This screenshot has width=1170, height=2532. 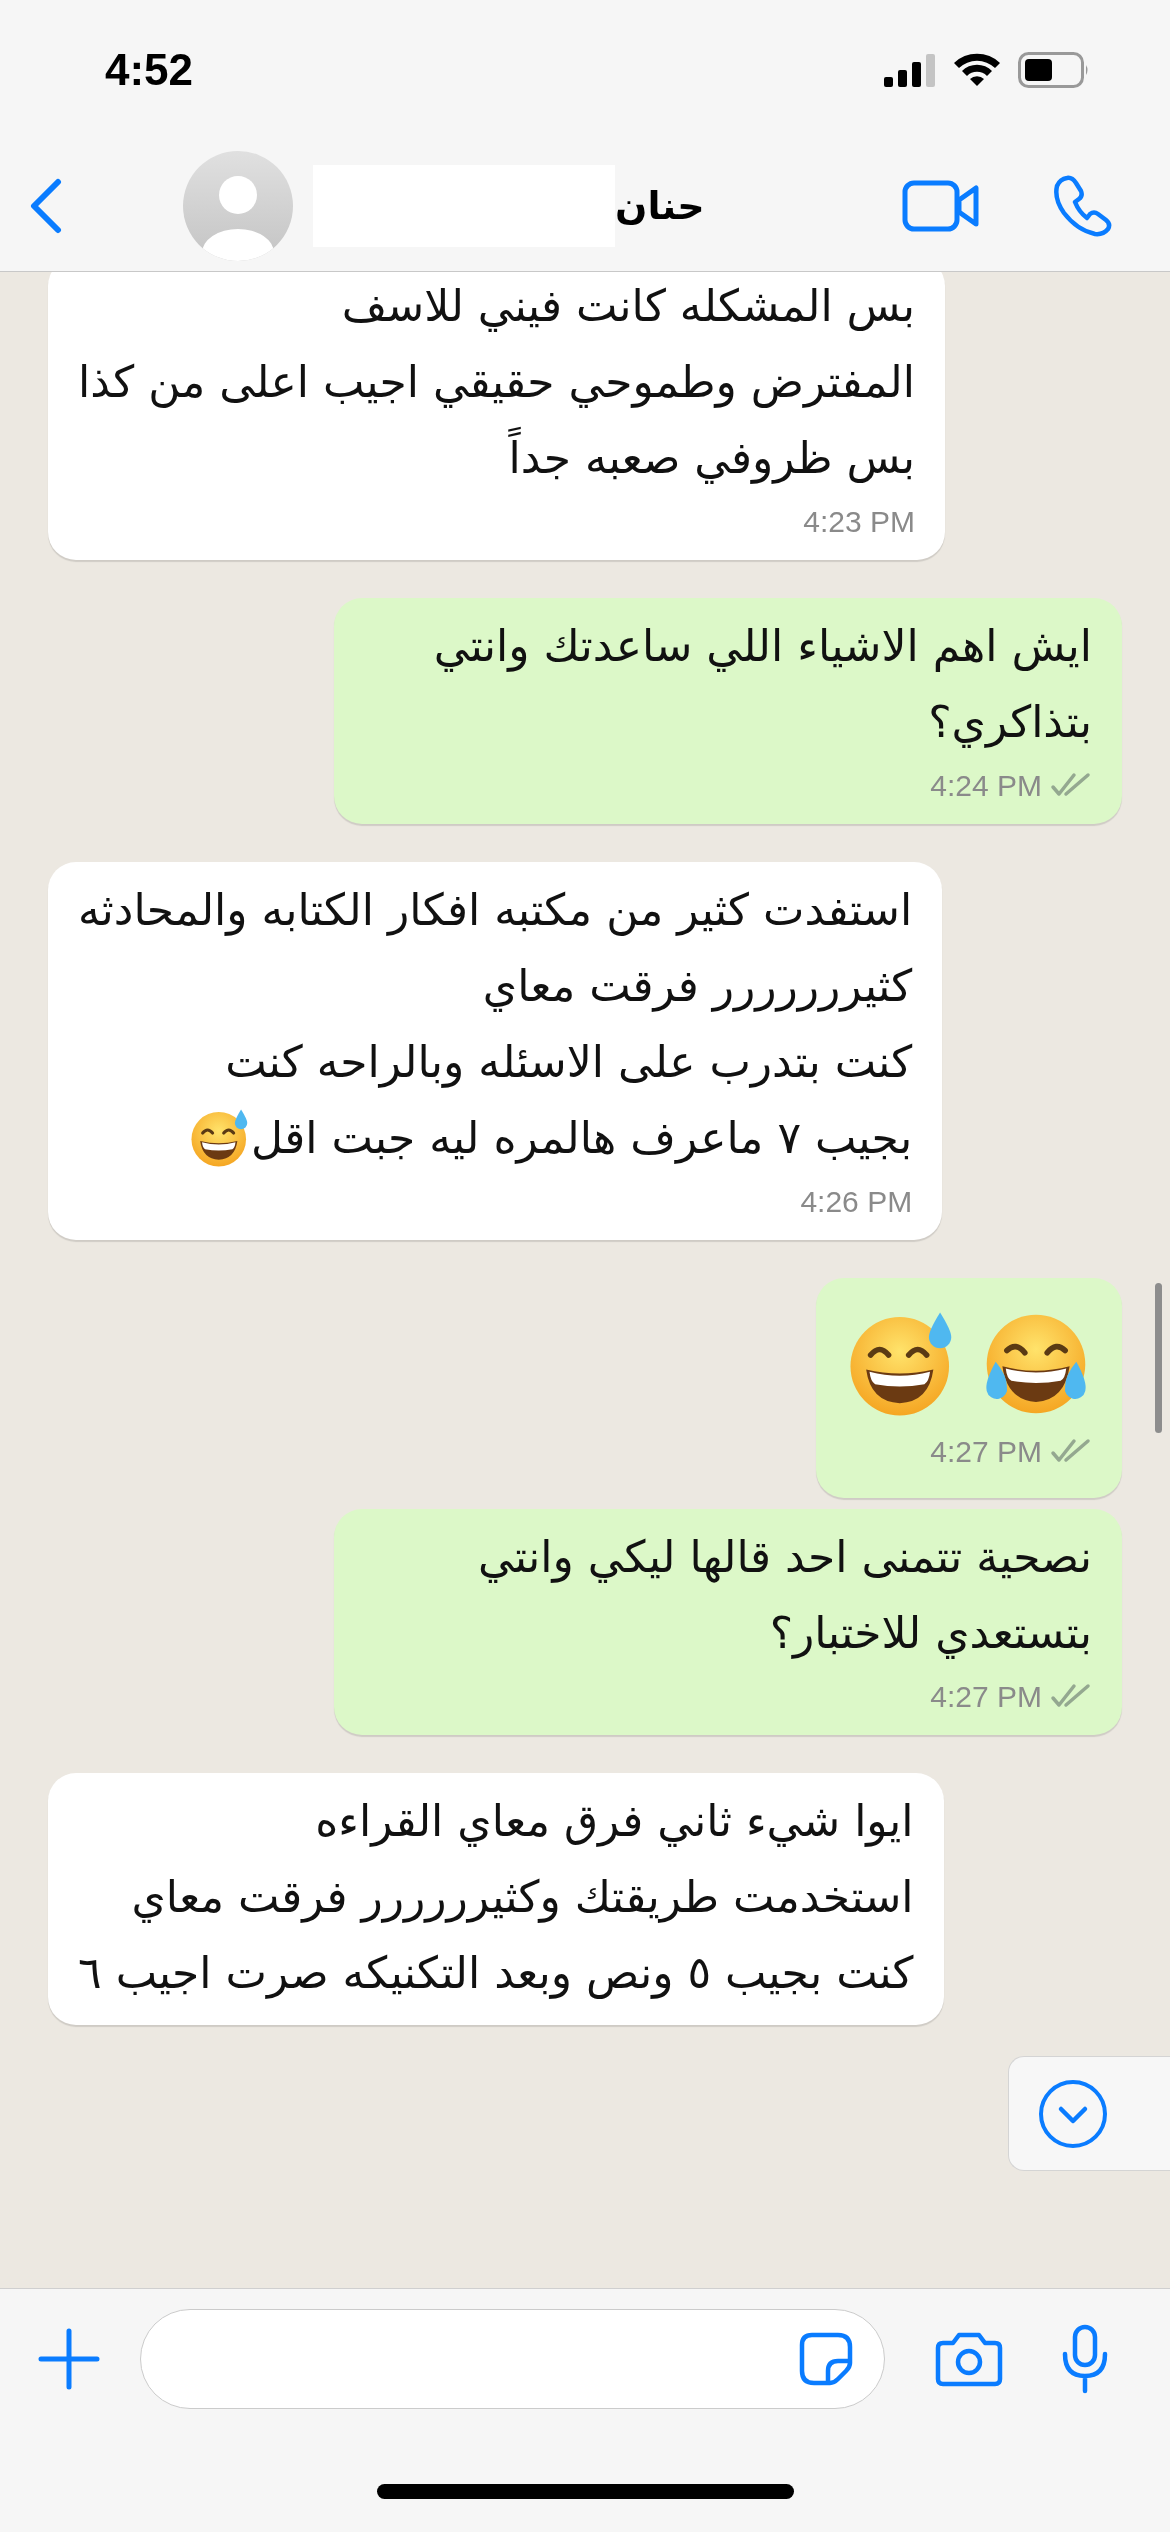 What do you see at coordinates (859, 521) in the screenshot?
I see `message-time: 4:23 PM` at bounding box center [859, 521].